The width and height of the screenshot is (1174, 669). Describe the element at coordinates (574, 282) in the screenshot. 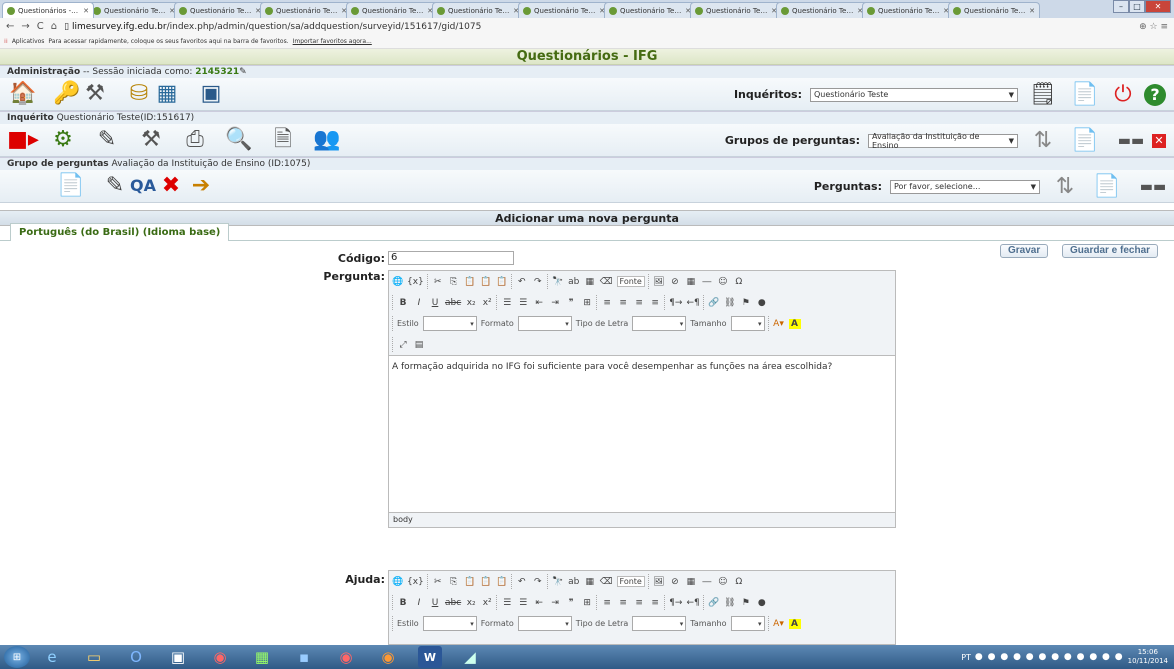

I see `replace-icon: ab` at that location.